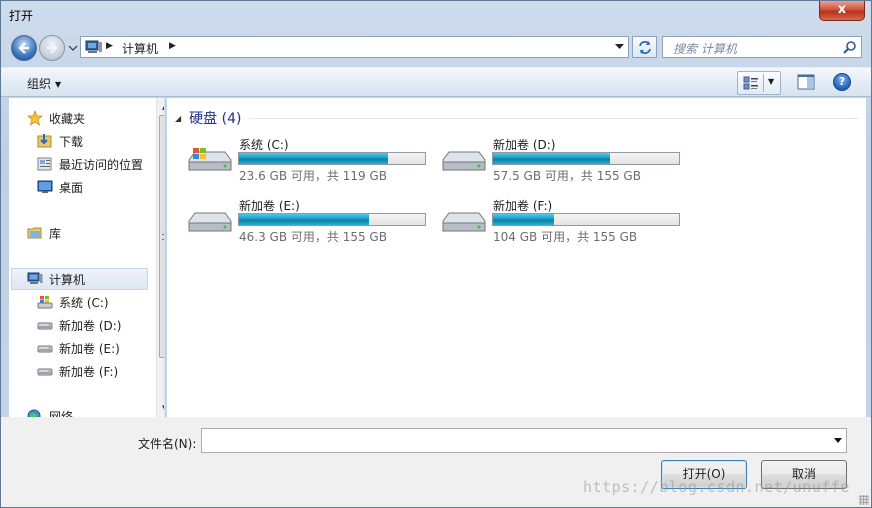  I want to click on close-icon: x, so click(842, 9).